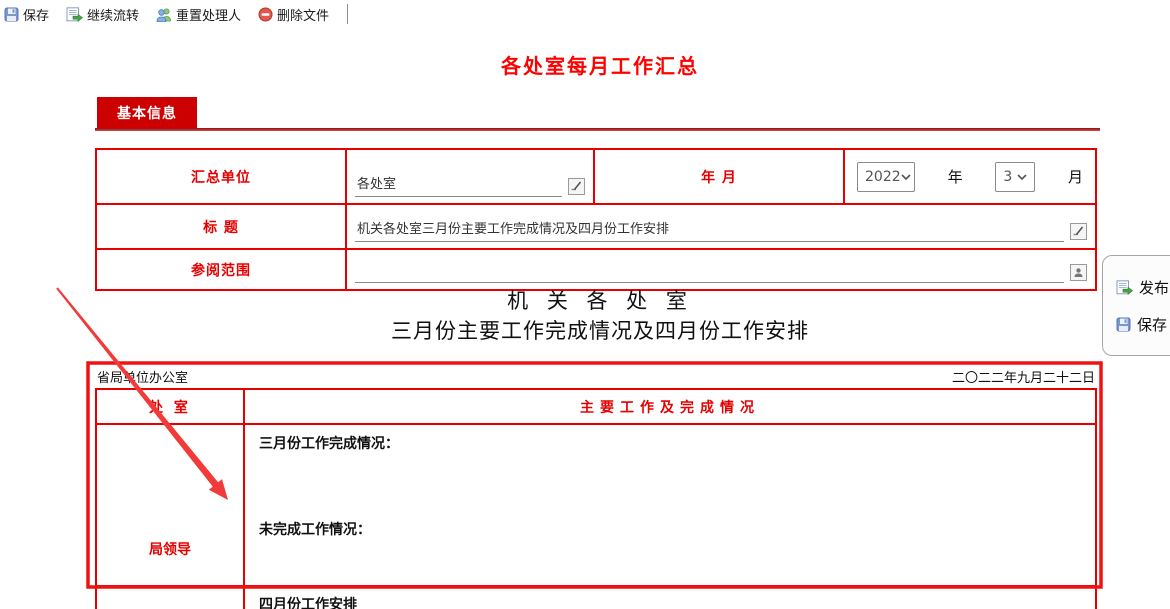  Describe the element at coordinates (221, 268) in the screenshot. I see `reference-scope-label: 参阅范围` at that location.